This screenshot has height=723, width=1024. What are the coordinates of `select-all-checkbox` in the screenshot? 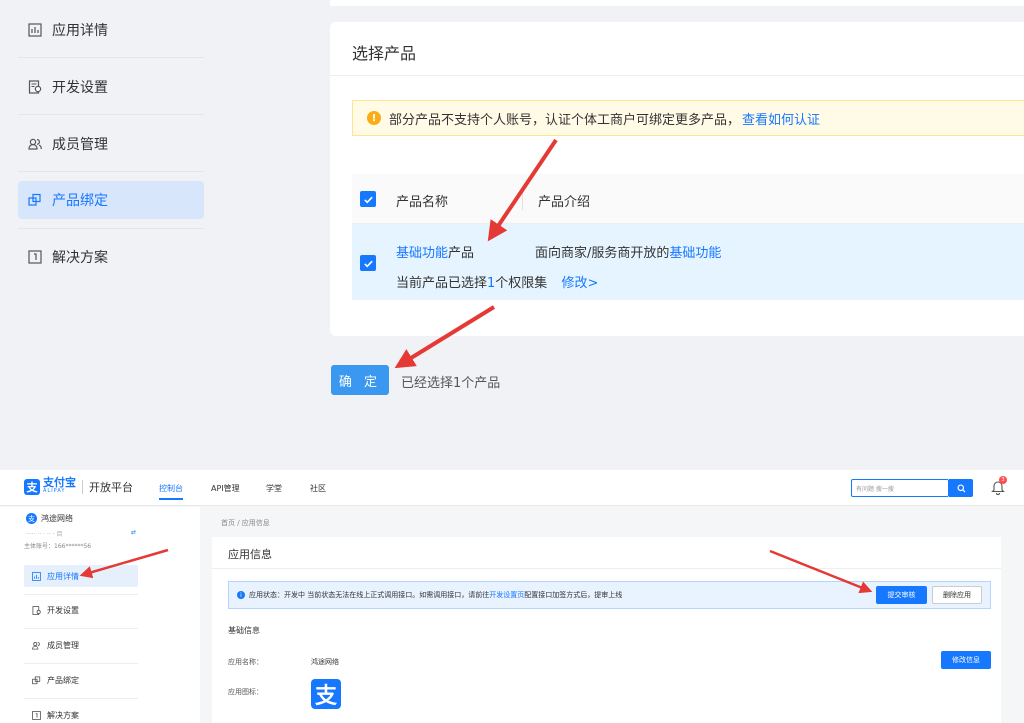 It's located at (368, 199).